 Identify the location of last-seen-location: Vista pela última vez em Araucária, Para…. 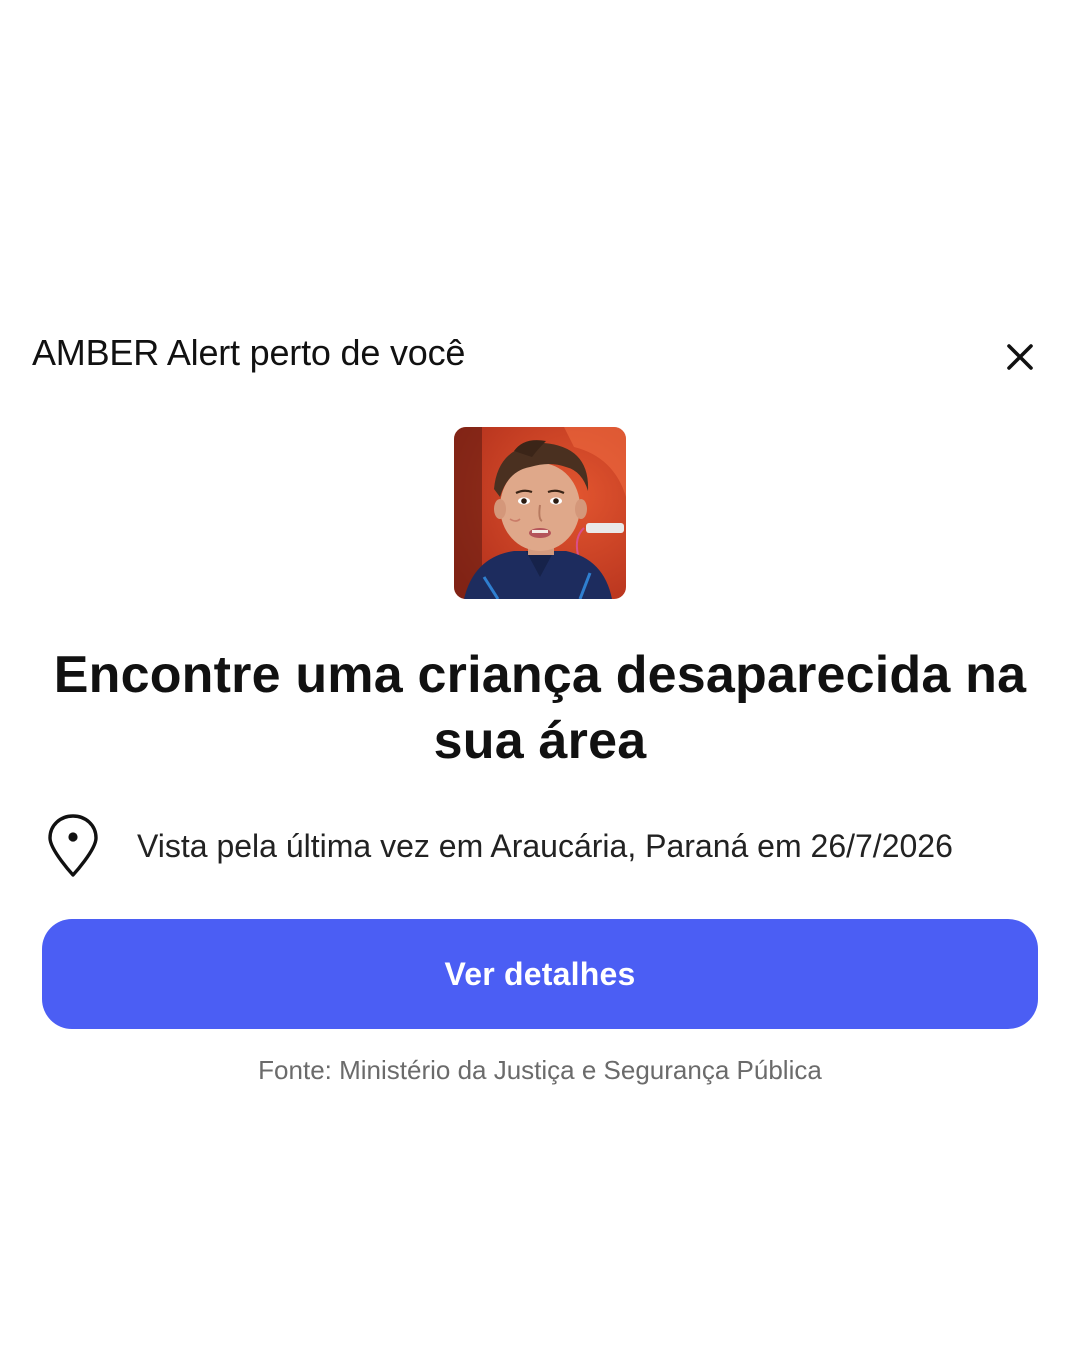
(545, 846).